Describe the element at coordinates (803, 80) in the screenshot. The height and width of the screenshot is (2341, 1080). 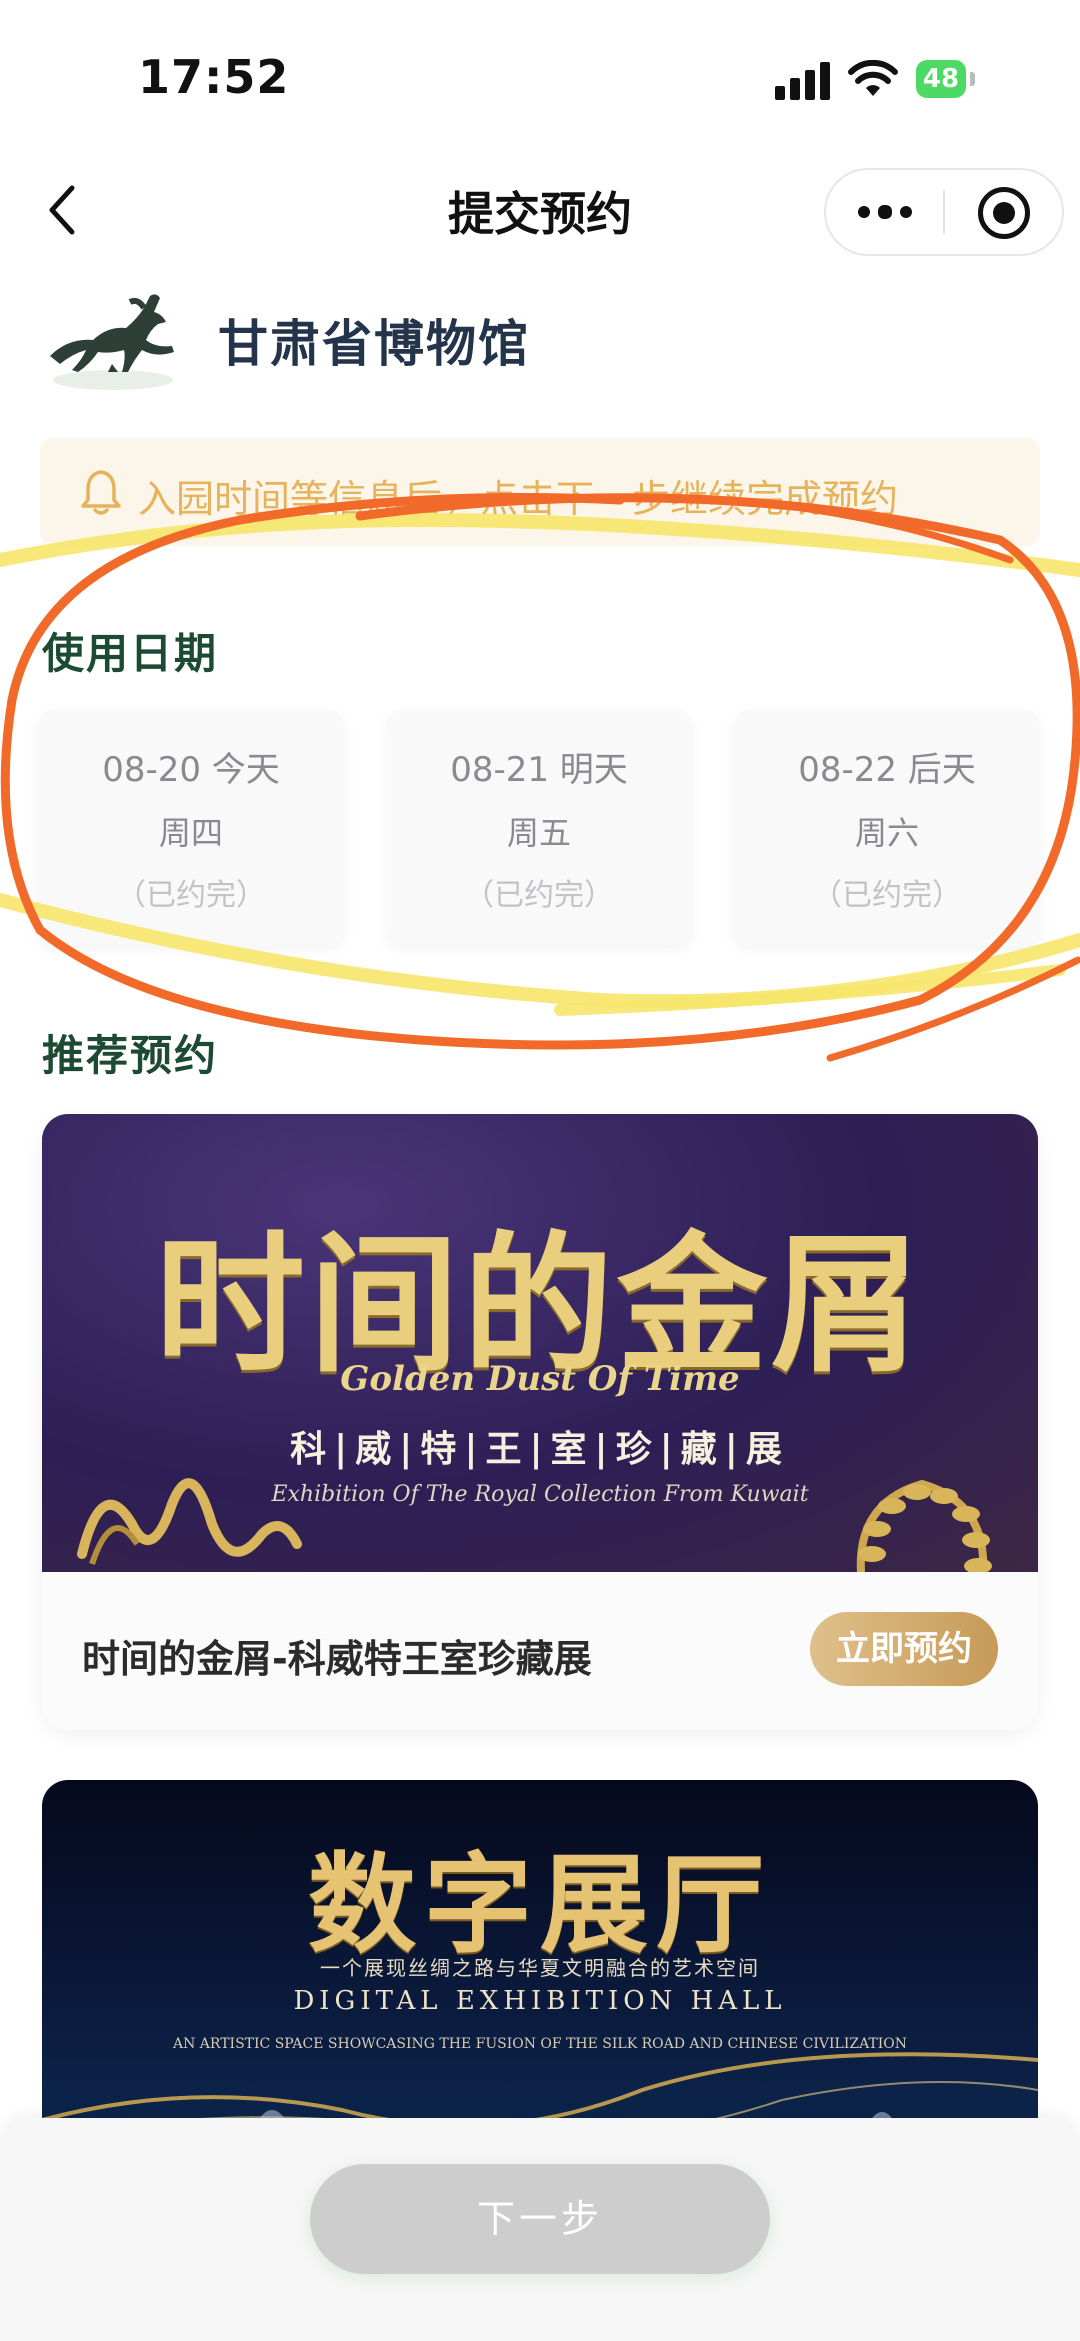
I see `signal-icon` at that location.